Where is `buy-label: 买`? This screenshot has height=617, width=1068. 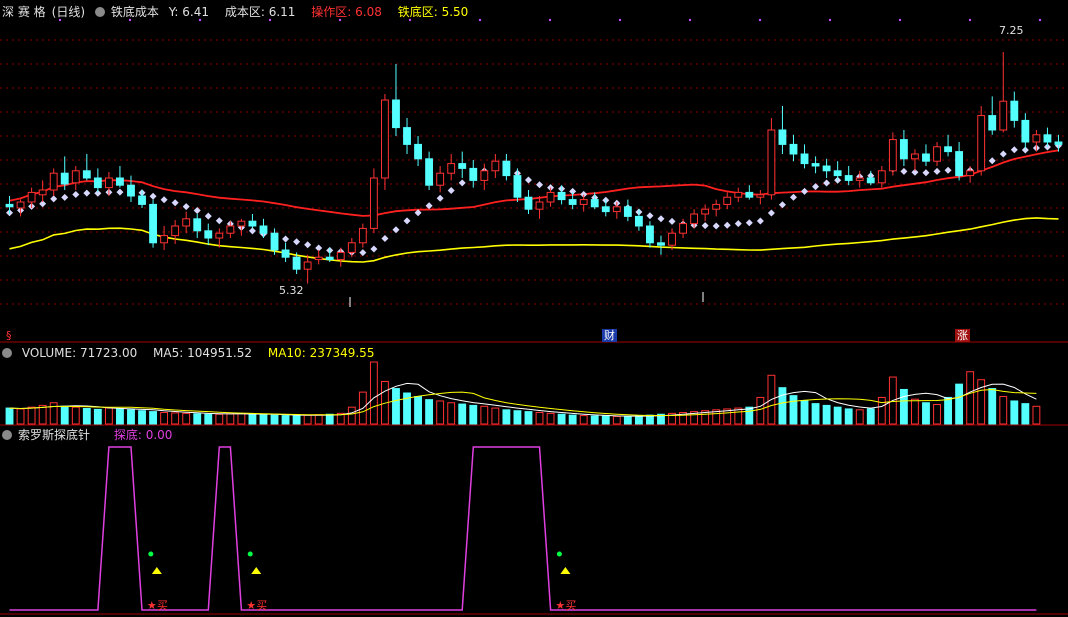 buy-label: 买 is located at coordinates (261, 605).